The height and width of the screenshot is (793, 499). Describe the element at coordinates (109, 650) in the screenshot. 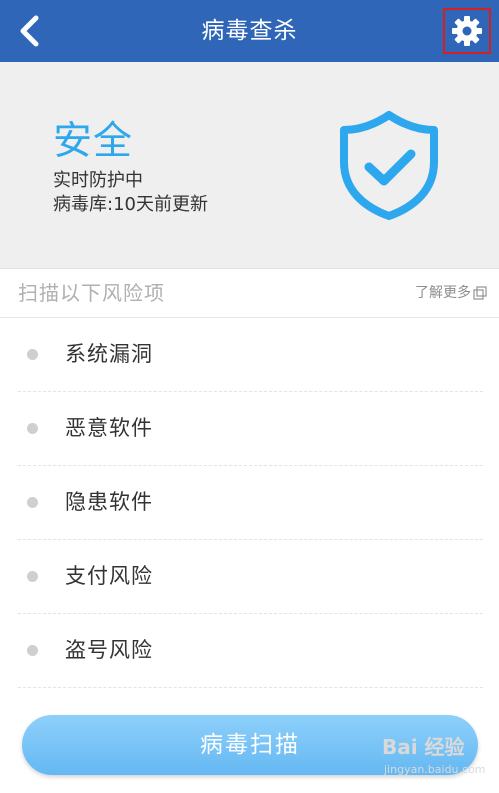

I see `risk-item-label: 盗号风险` at that location.